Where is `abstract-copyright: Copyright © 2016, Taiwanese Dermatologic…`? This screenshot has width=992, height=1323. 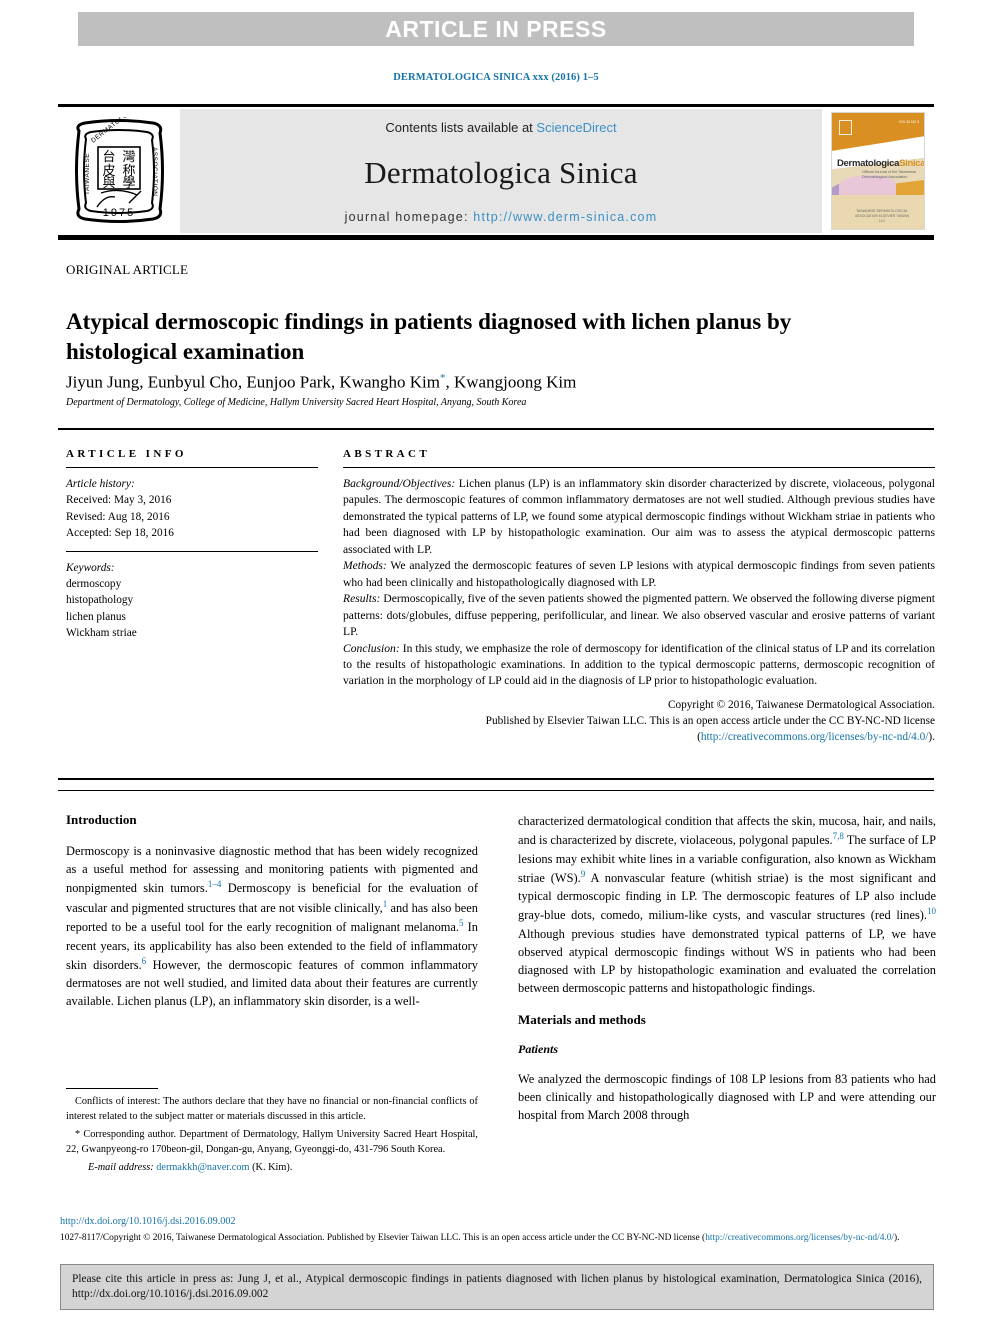
abstract-copyright: Copyright © 2016, Taiwanese Dermatologic… is located at coordinates (639, 721).